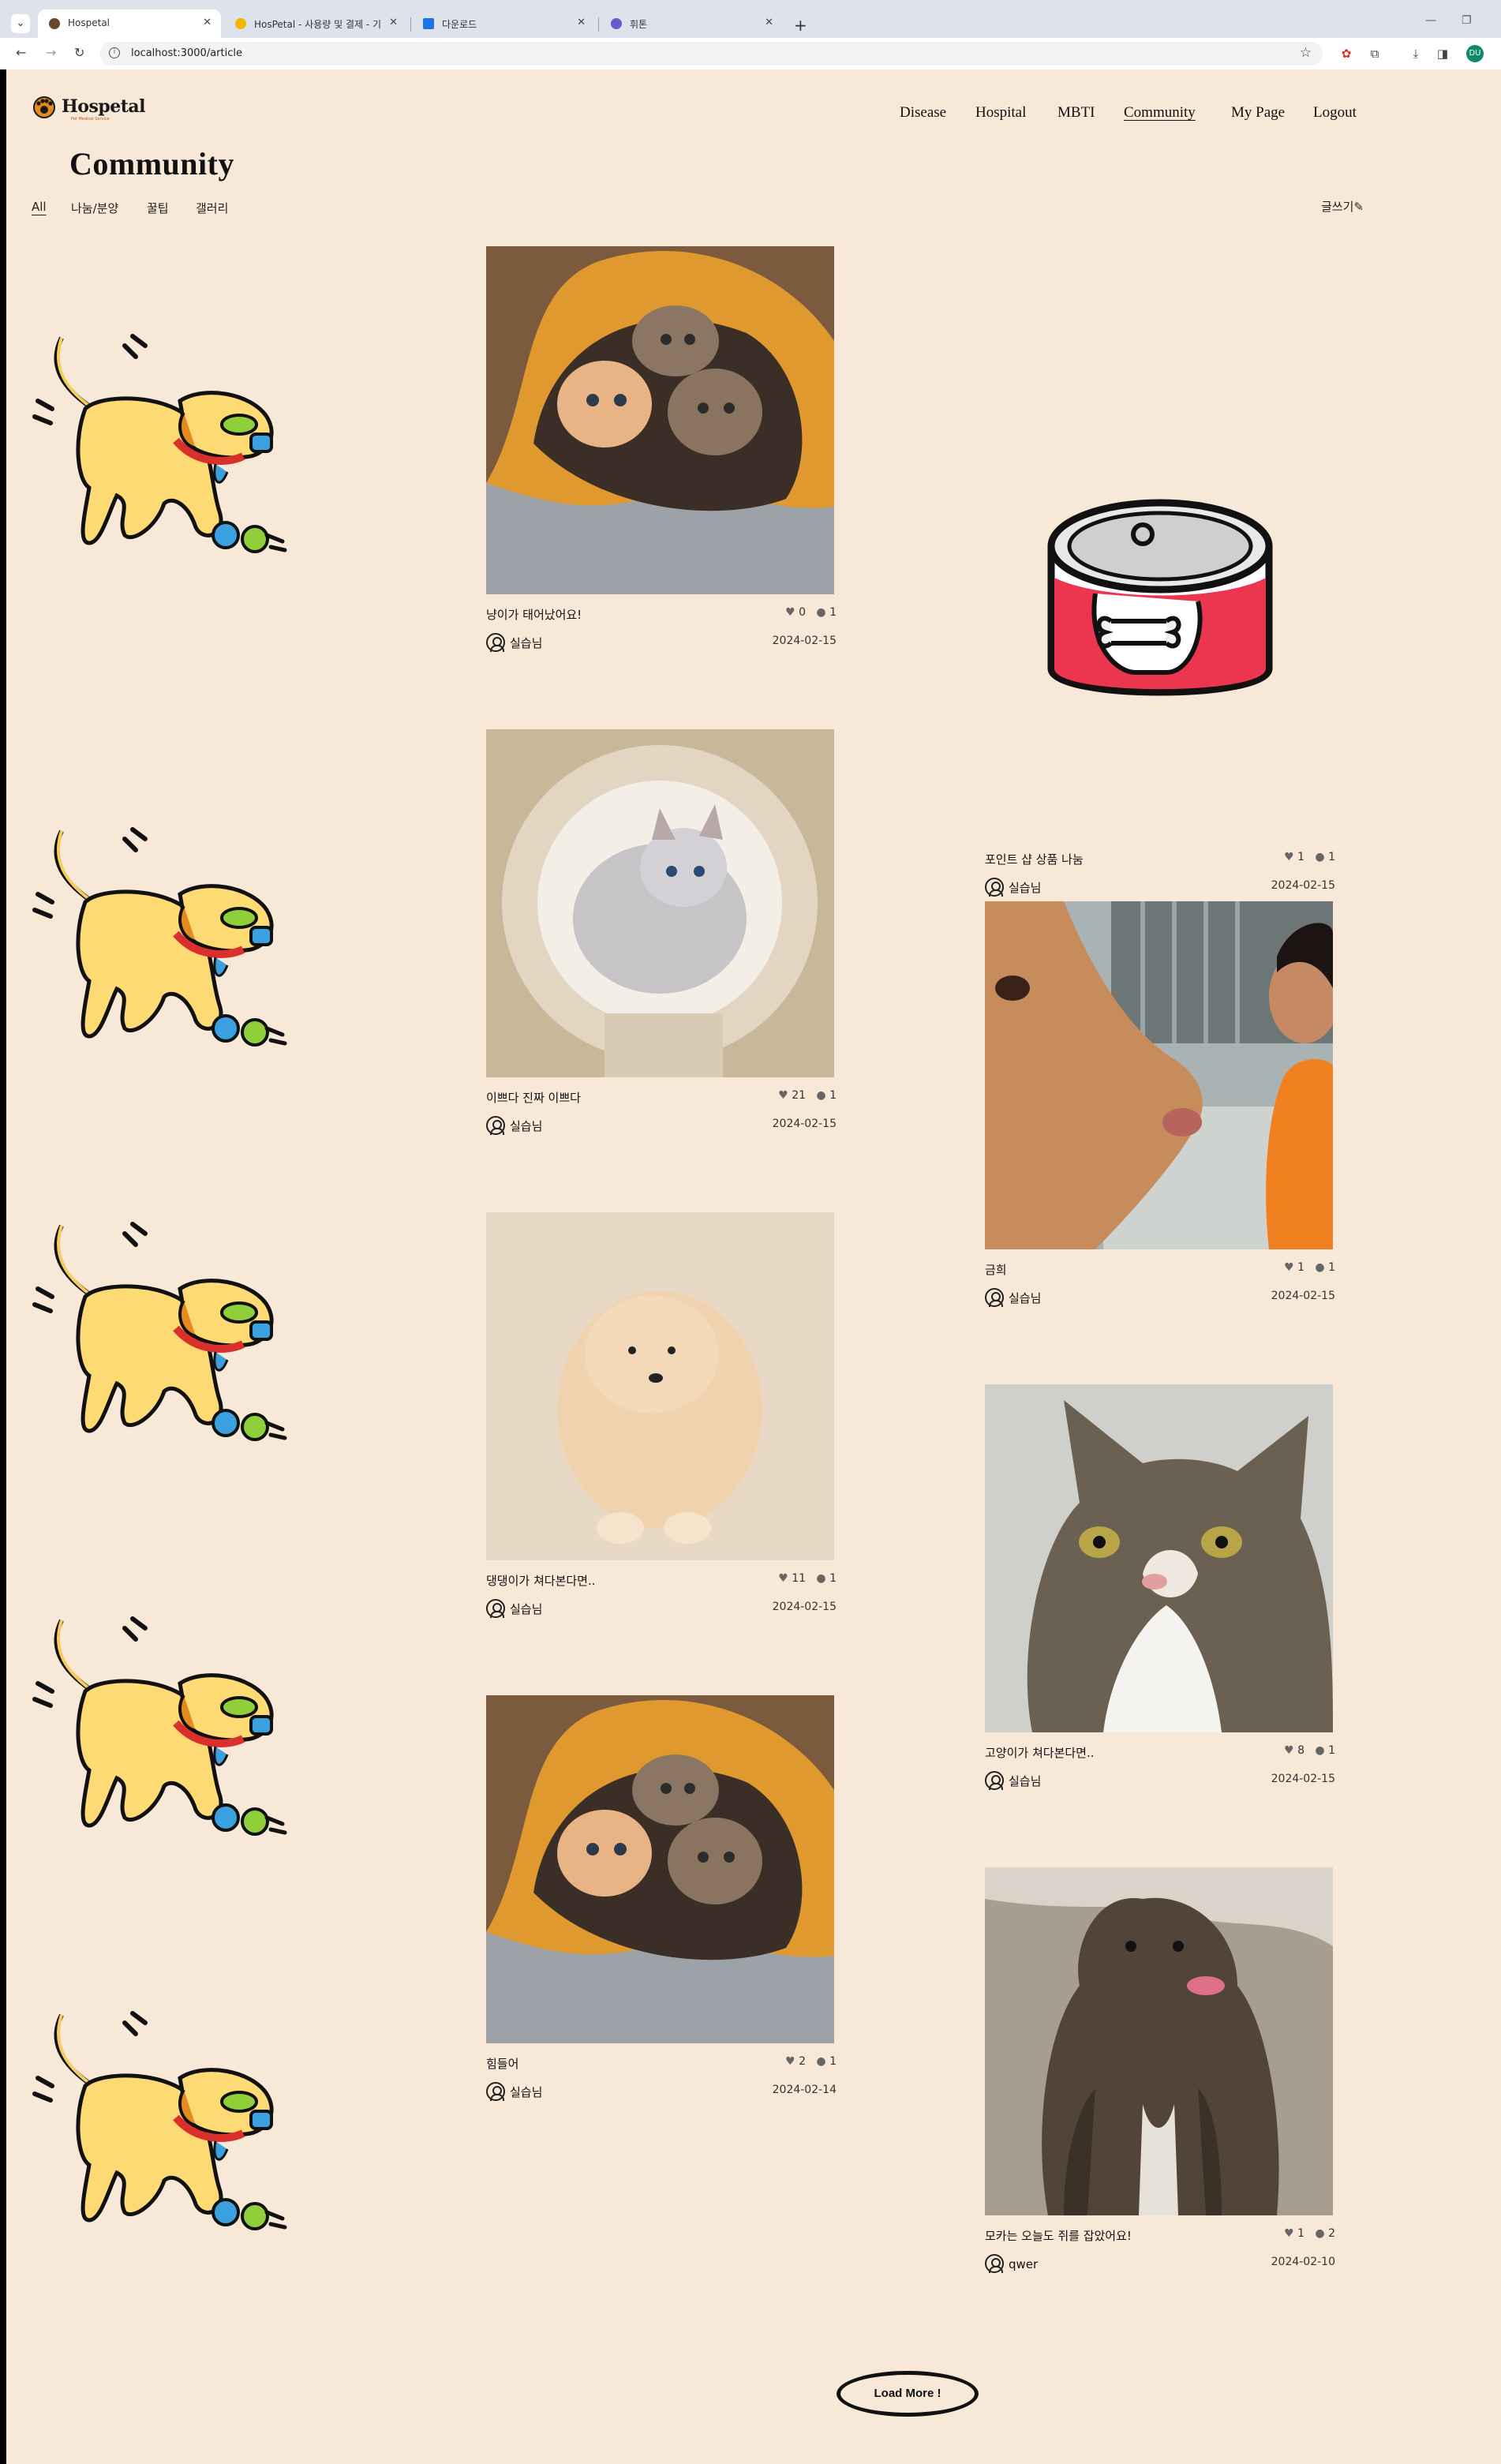 The image size is (1501, 2464). I want to click on tab-title: 다운로드, so click(459, 24).